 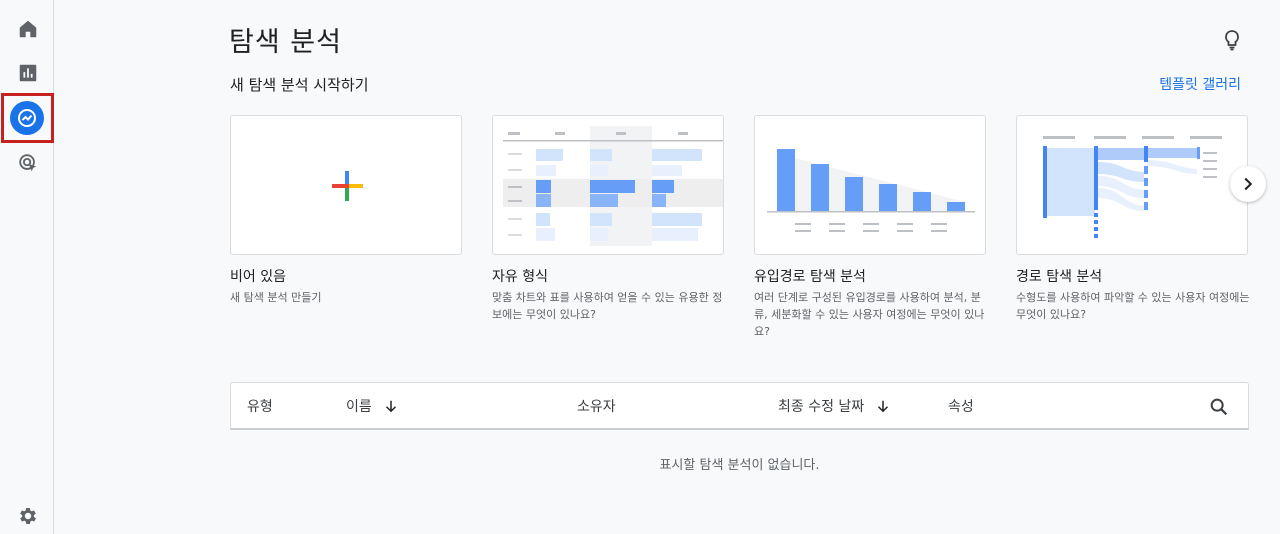 I want to click on card-label-path: 경로 탐색 분석, so click(x=1059, y=277).